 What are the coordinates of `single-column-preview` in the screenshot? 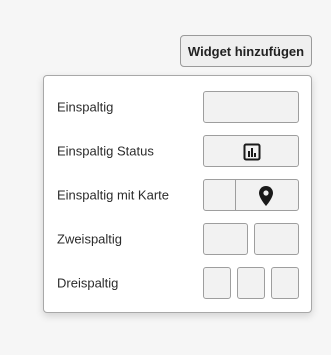 It's located at (251, 107).